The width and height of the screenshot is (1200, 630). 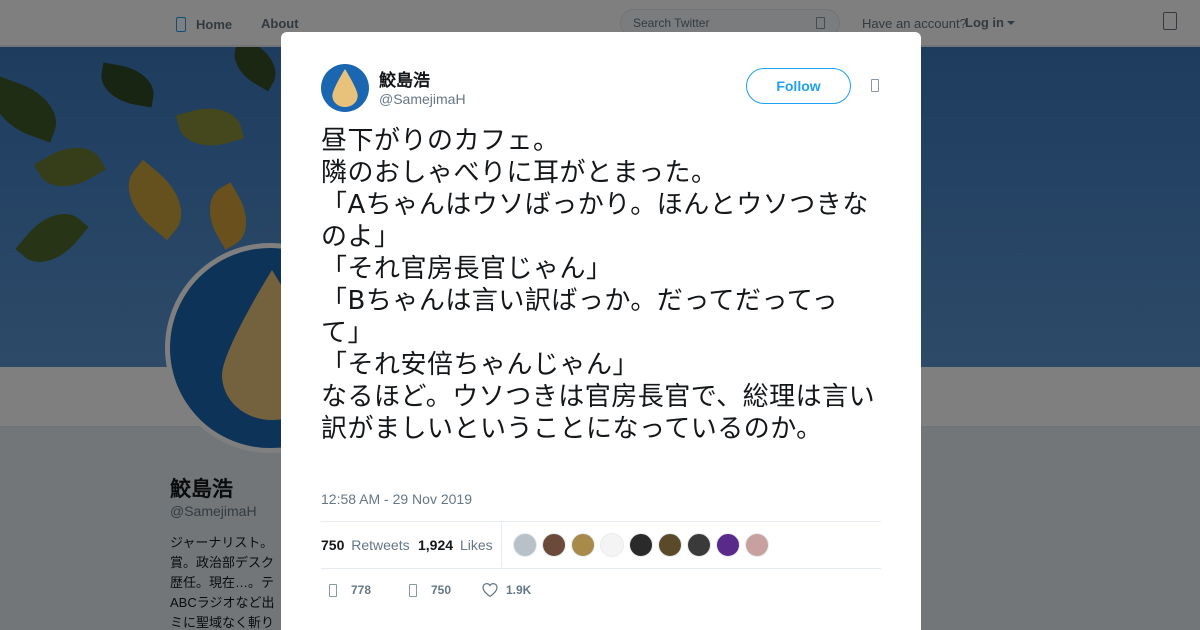 I want to click on liker-avatars, so click(x=643, y=545).